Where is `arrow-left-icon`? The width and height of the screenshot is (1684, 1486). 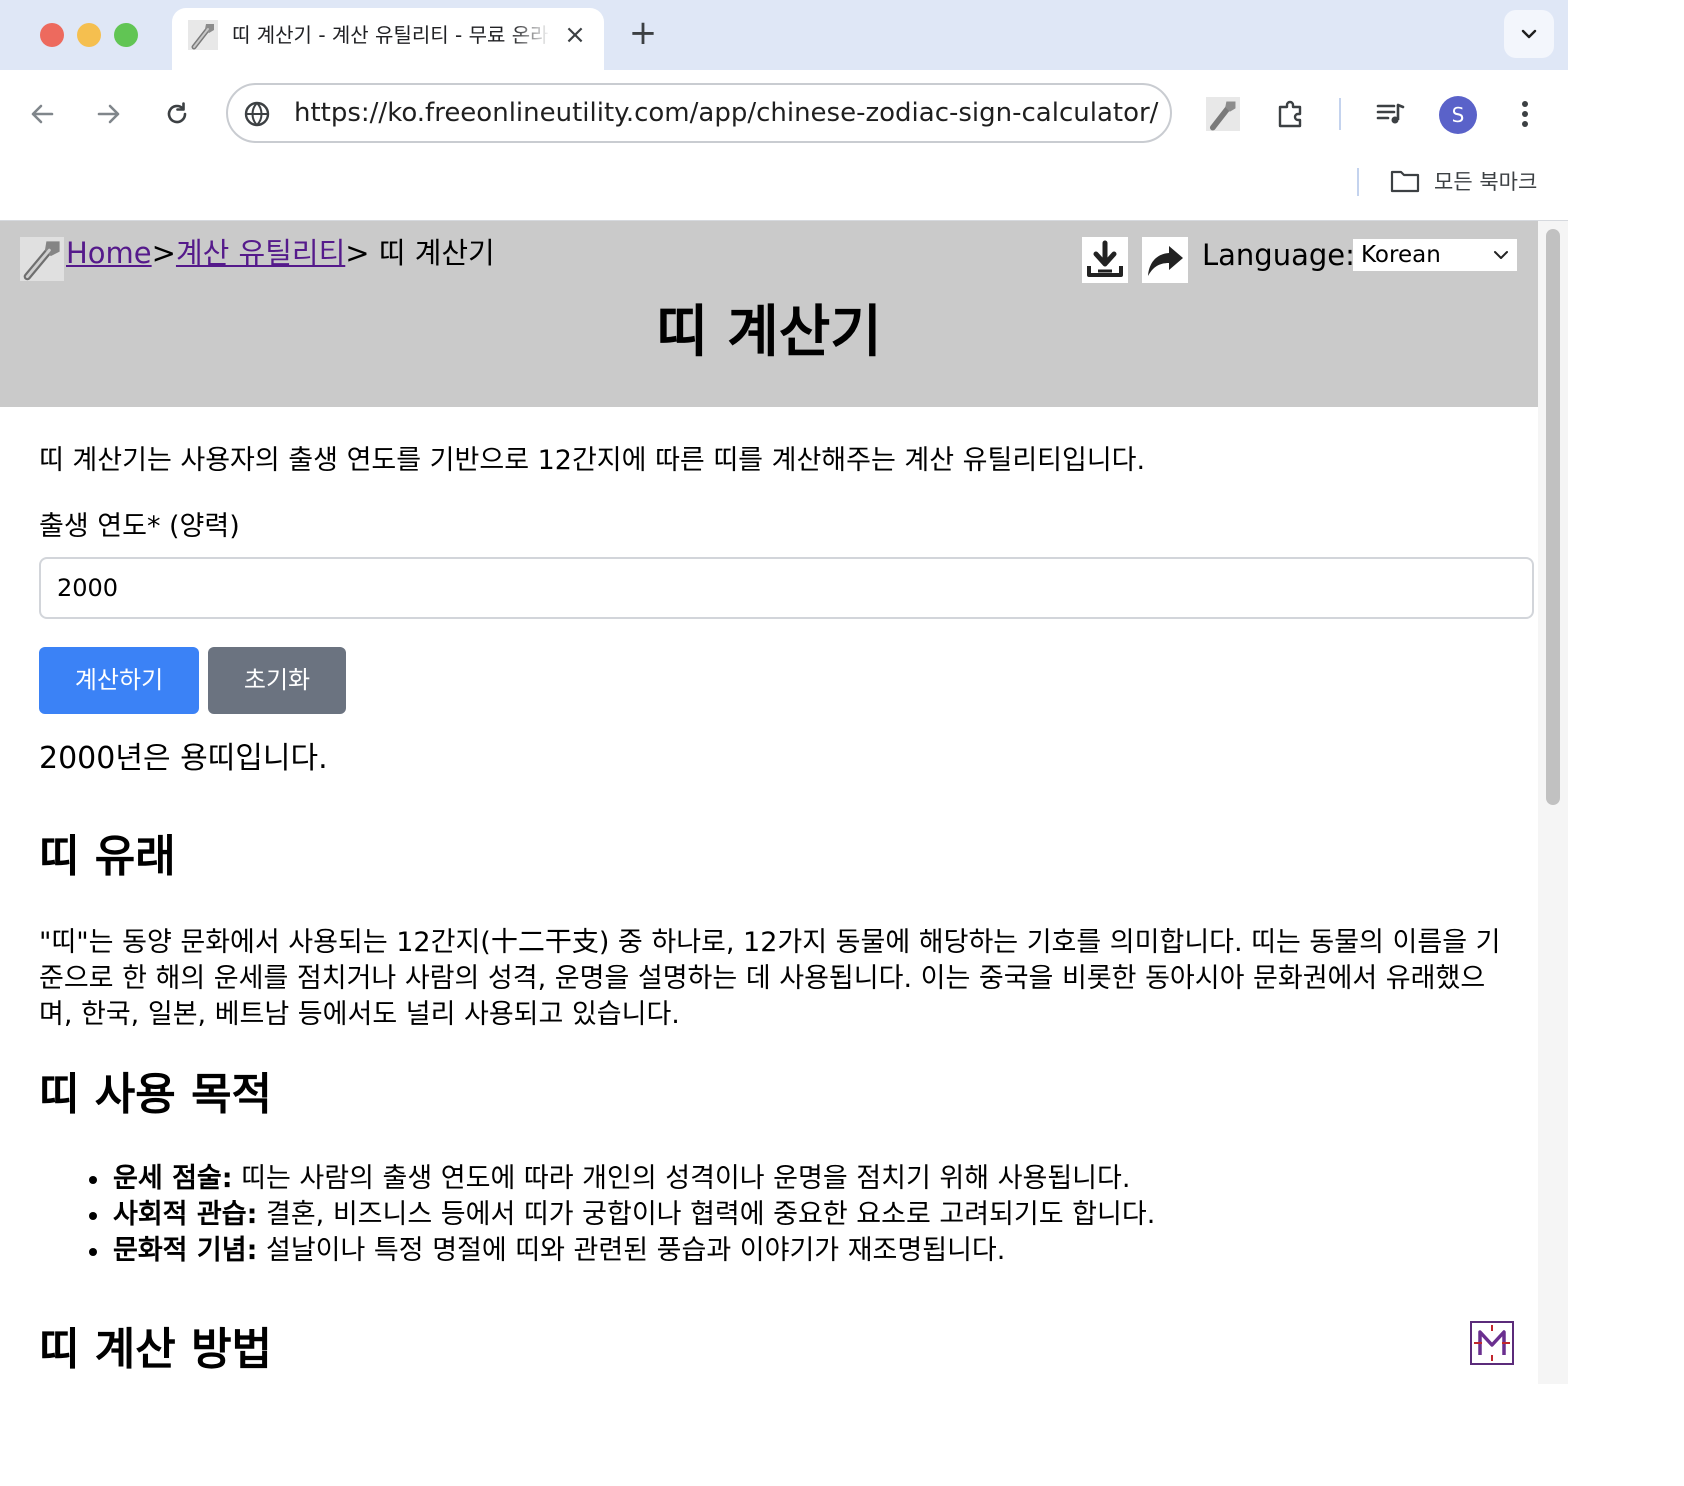 arrow-left-icon is located at coordinates (42, 114).